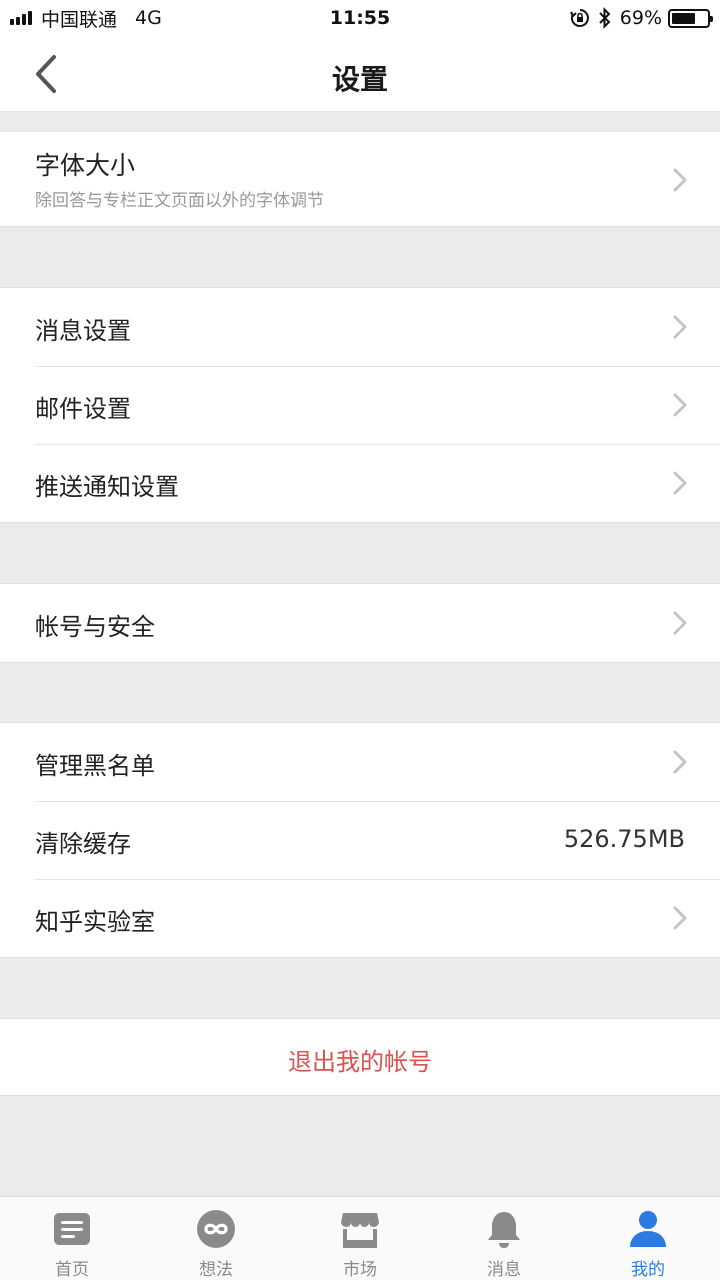 This screenshot has width=720, height=1280. I want to click on logout-label: 退出我的帐号, so click(360, 1062).